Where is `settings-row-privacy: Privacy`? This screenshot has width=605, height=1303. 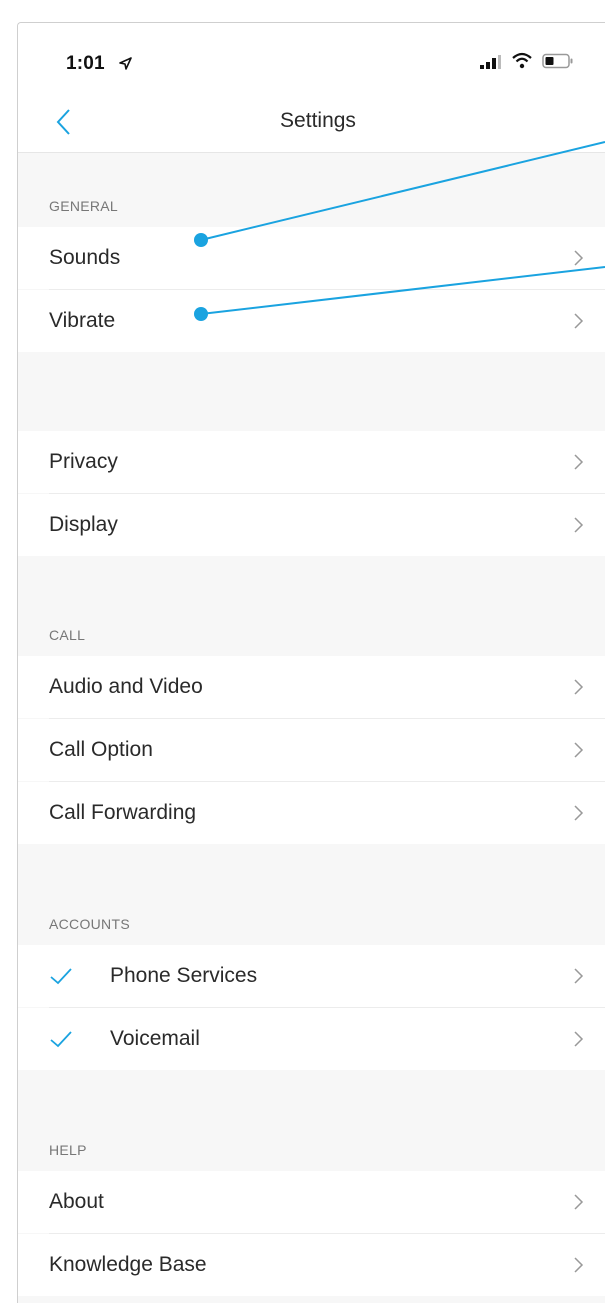
settings-row-privacy: Privacy is located at coordinates (311, 462).